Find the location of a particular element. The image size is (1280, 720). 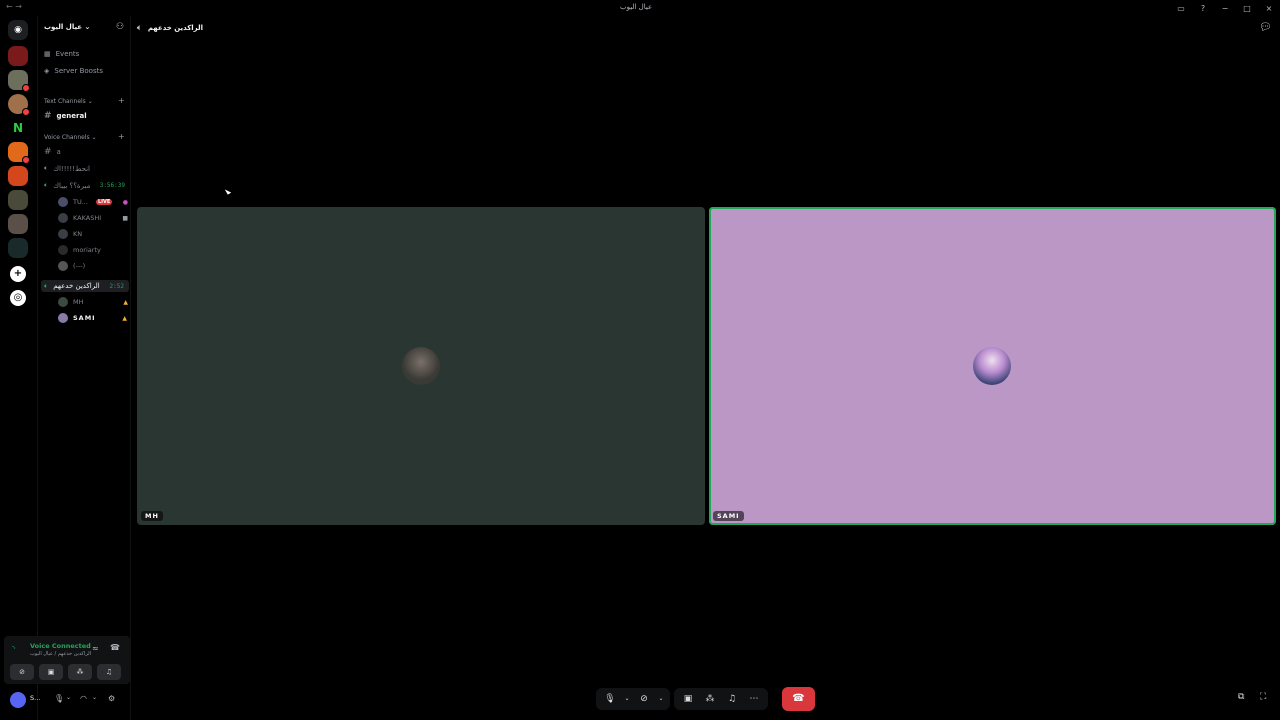

add-text-channel-icon: + is located at coordinates (121, 100).